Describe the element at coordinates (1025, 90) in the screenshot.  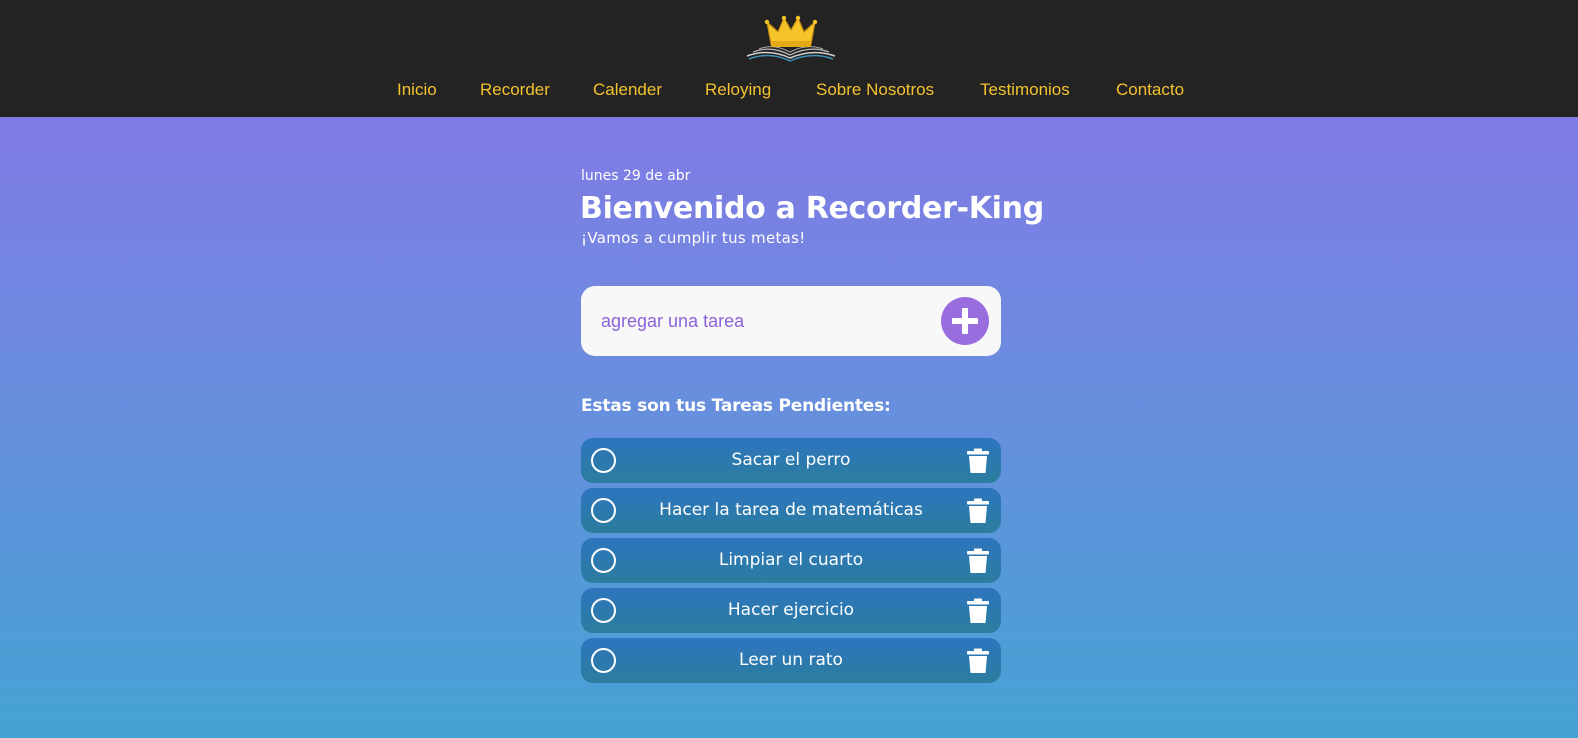
I see `nav-link-testimonios: Testimonios` at that location.